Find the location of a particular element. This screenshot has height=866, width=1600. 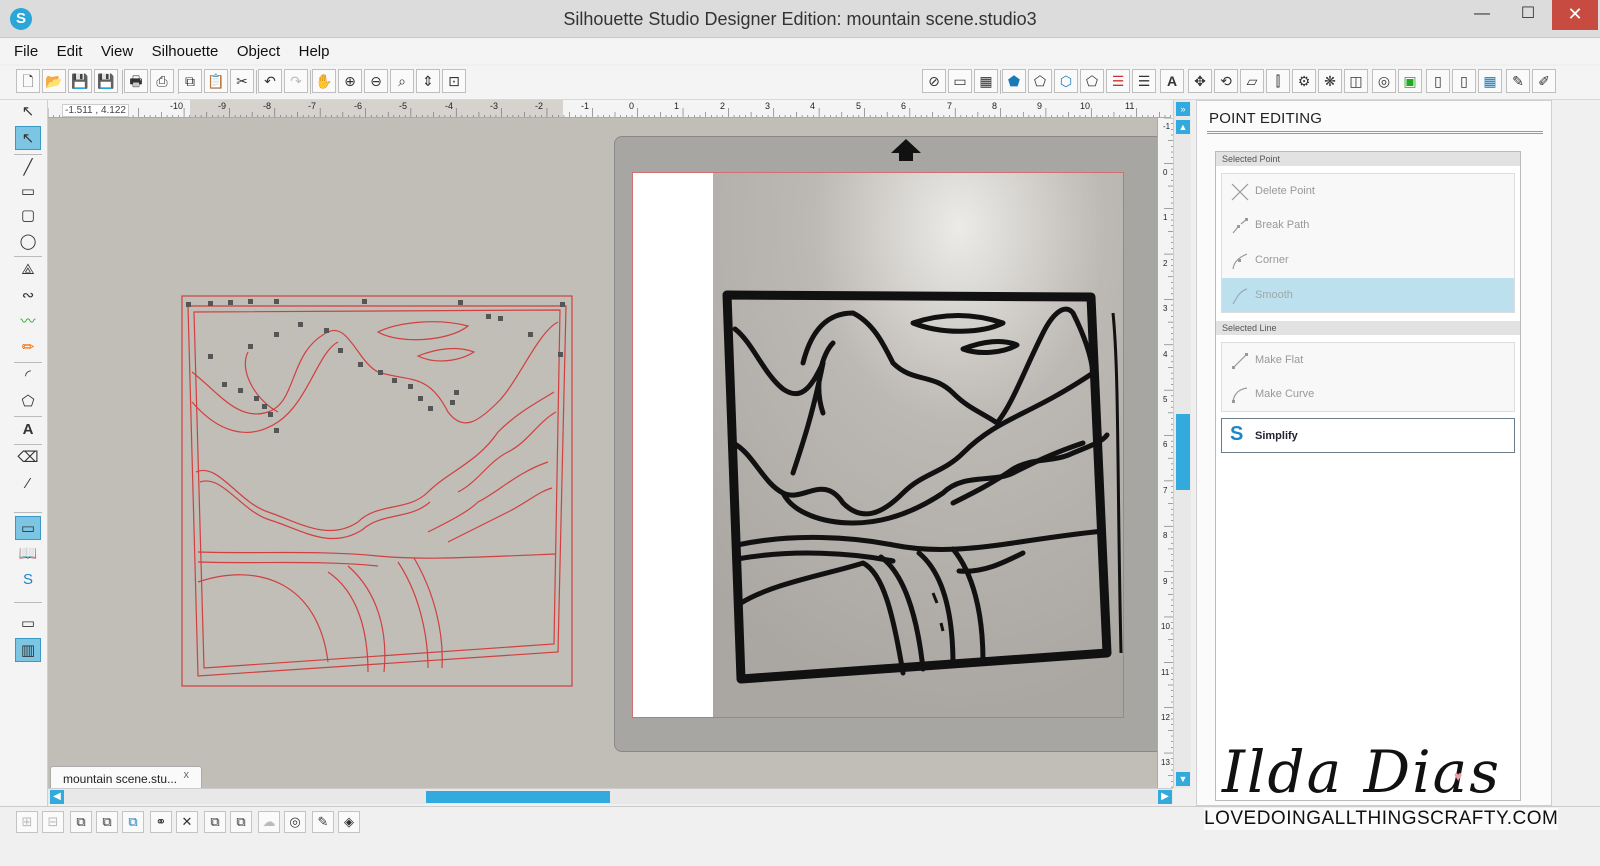

scroll-left-icon: ◀ is located at coordinates (57, 797).